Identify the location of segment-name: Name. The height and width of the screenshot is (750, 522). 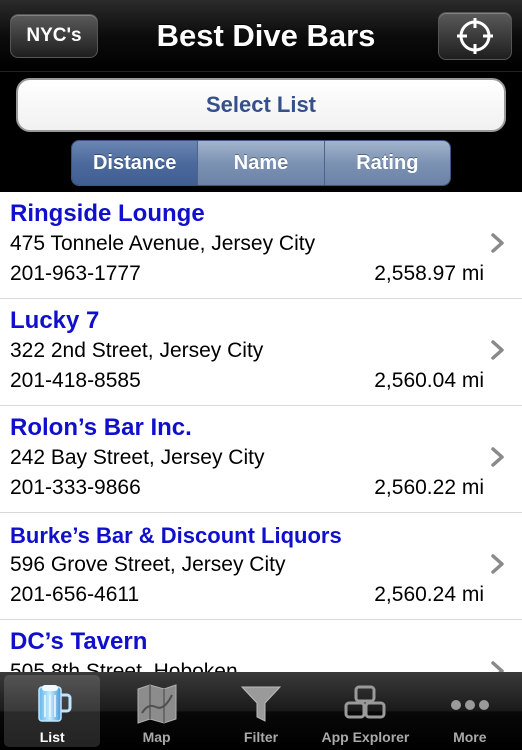
(261, 163).